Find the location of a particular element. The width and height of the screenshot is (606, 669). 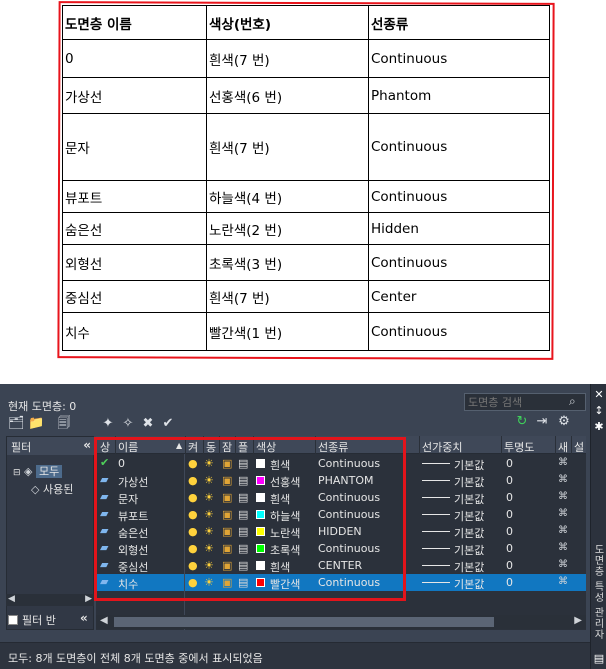

checkbox-box is located at coordinates (13, 620).